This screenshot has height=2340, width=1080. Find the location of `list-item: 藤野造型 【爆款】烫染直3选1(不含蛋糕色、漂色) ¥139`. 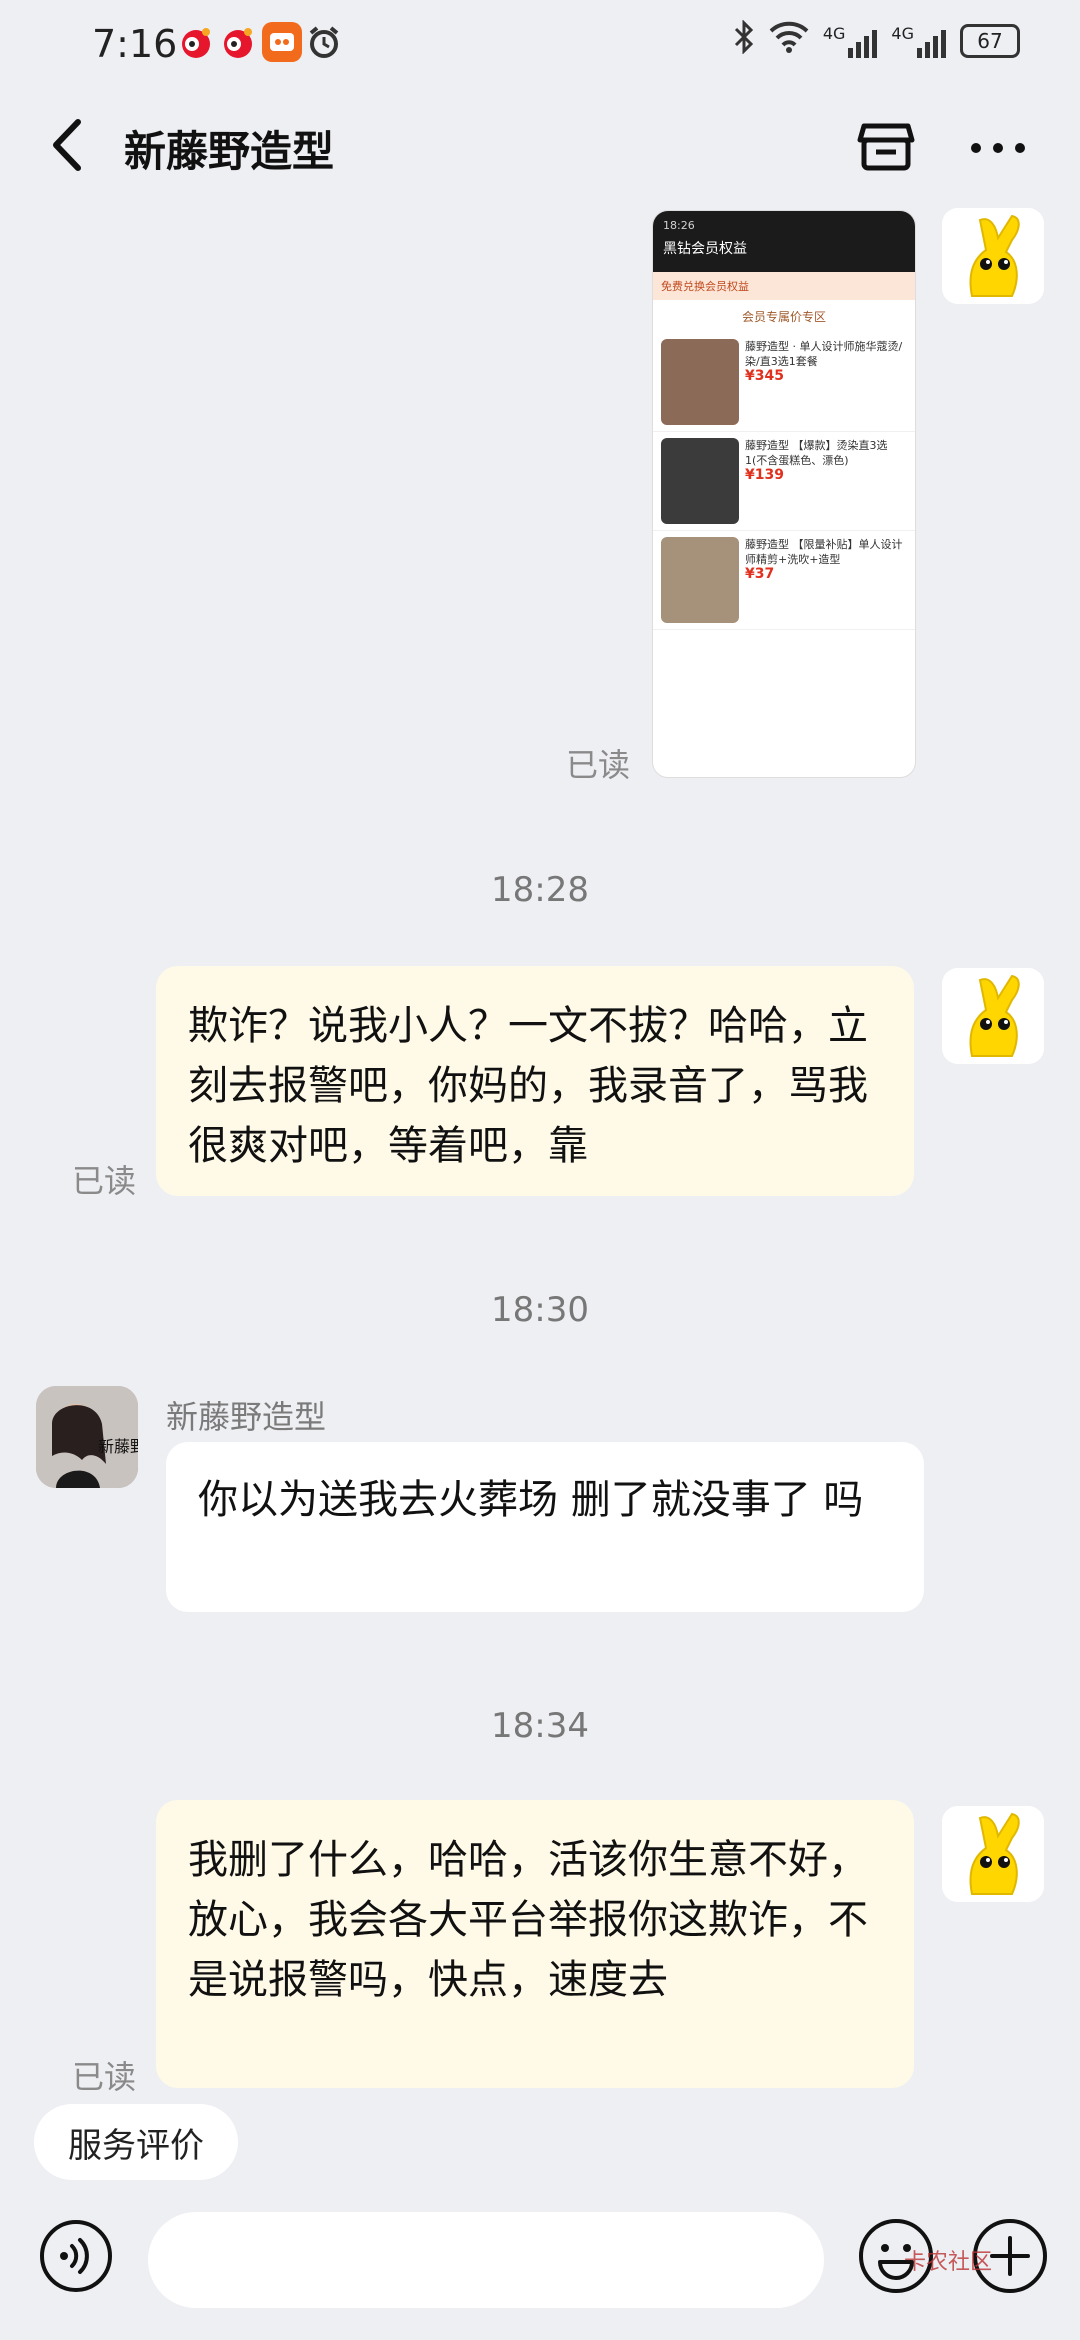

list-item: 藤野造型 【爆款】烫染直3选1(不含蛋糕色、漂色) ¥139 is located at coordinates (784, 481).